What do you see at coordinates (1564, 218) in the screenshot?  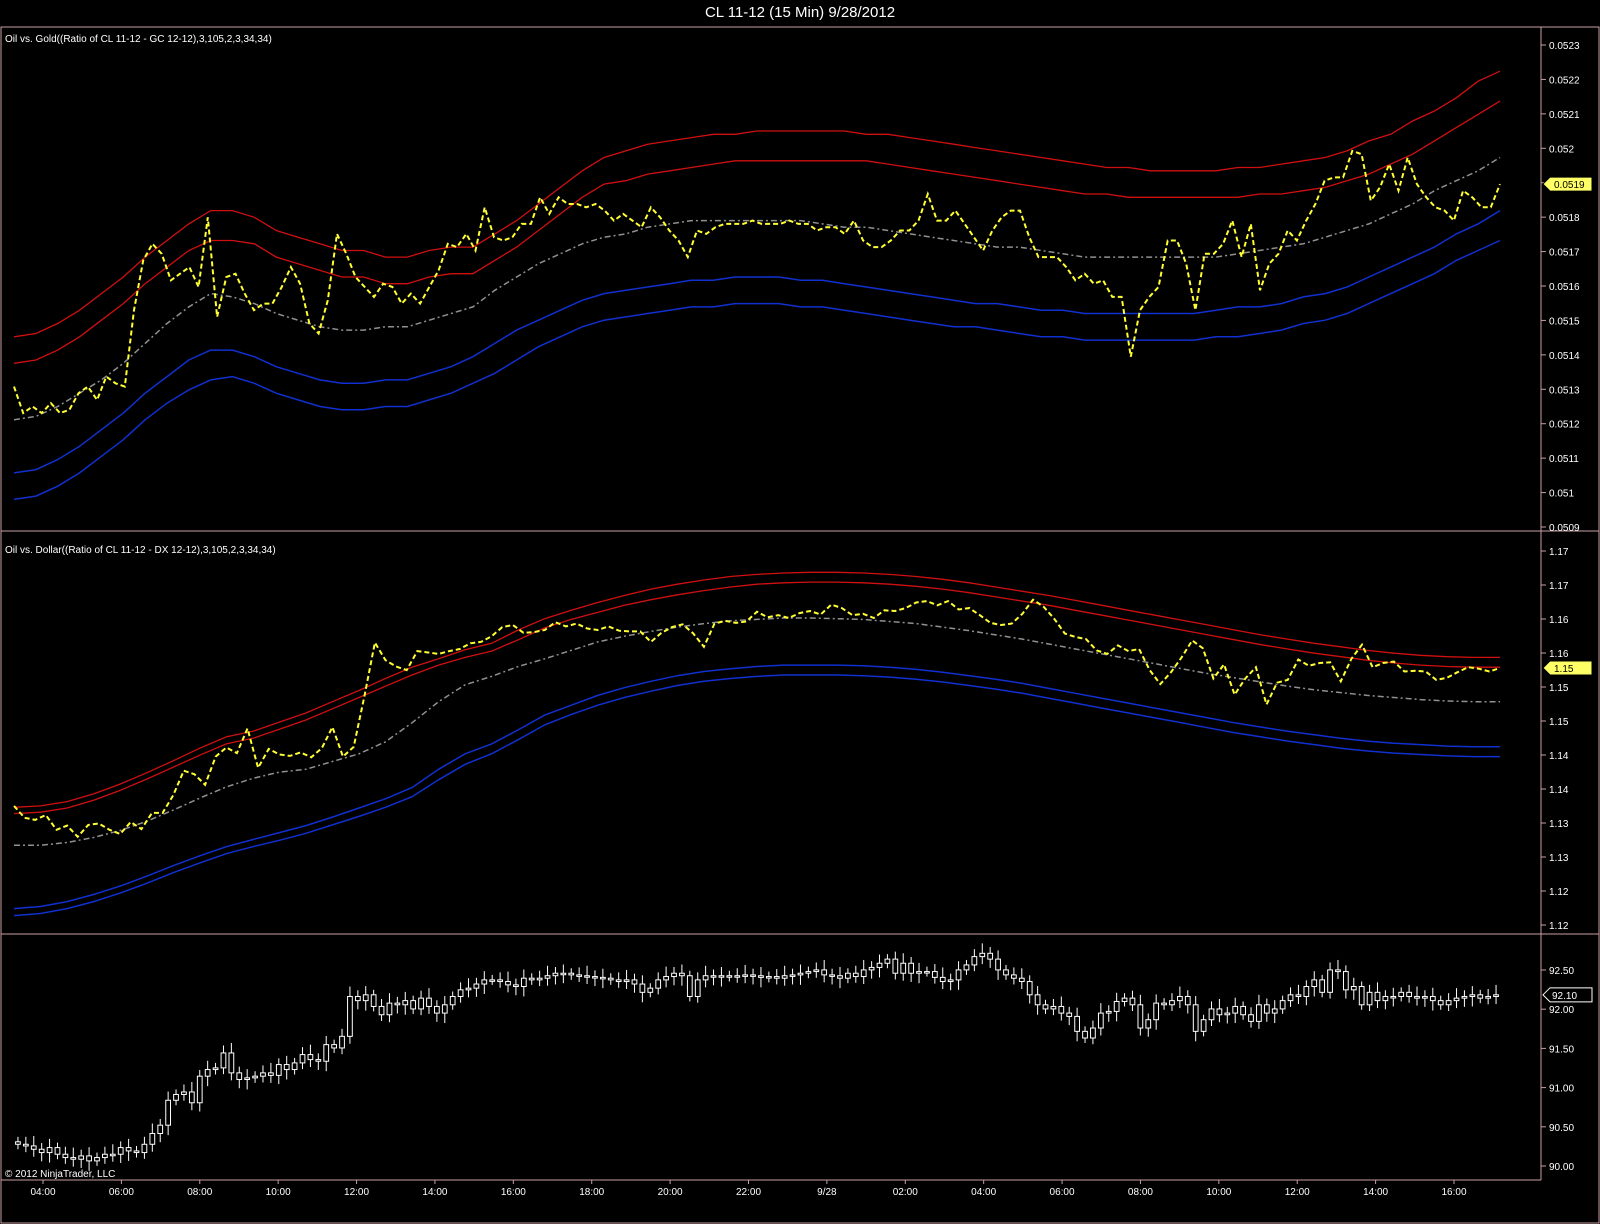 I see `y-tick-label: 0.0518` at bounding box center [1564, 218].